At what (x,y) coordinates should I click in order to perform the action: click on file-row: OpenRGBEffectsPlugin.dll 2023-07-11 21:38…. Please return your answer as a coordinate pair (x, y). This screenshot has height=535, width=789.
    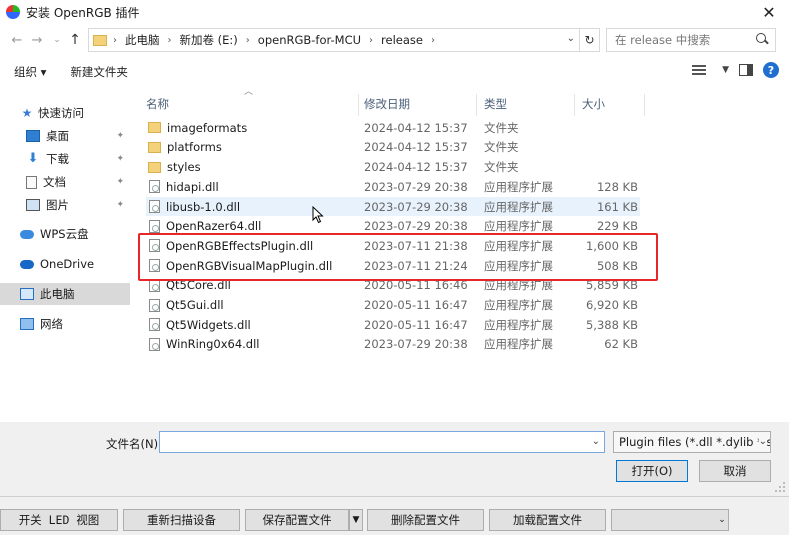
    Looking at the image, I should click on (393, 246).